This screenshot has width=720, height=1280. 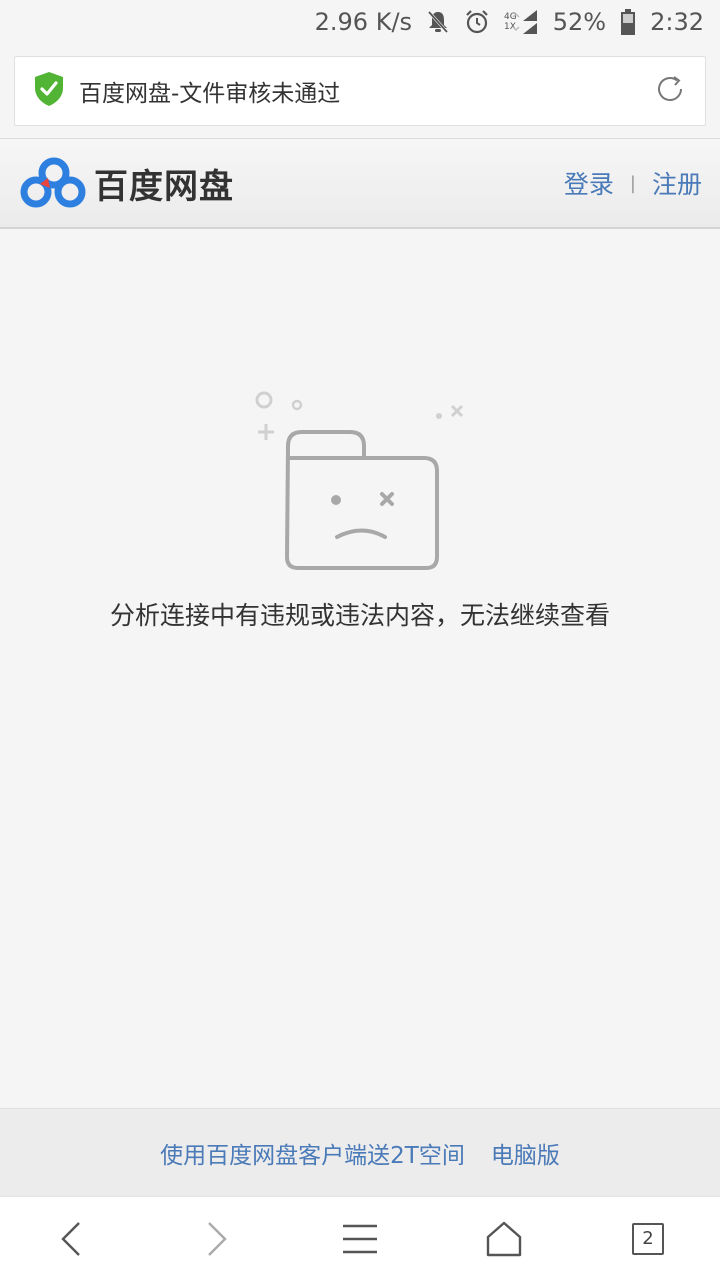 I want to click on client-promo-link: 使用百度网盘客户端送2T空间, so click(x=312, y=1153).